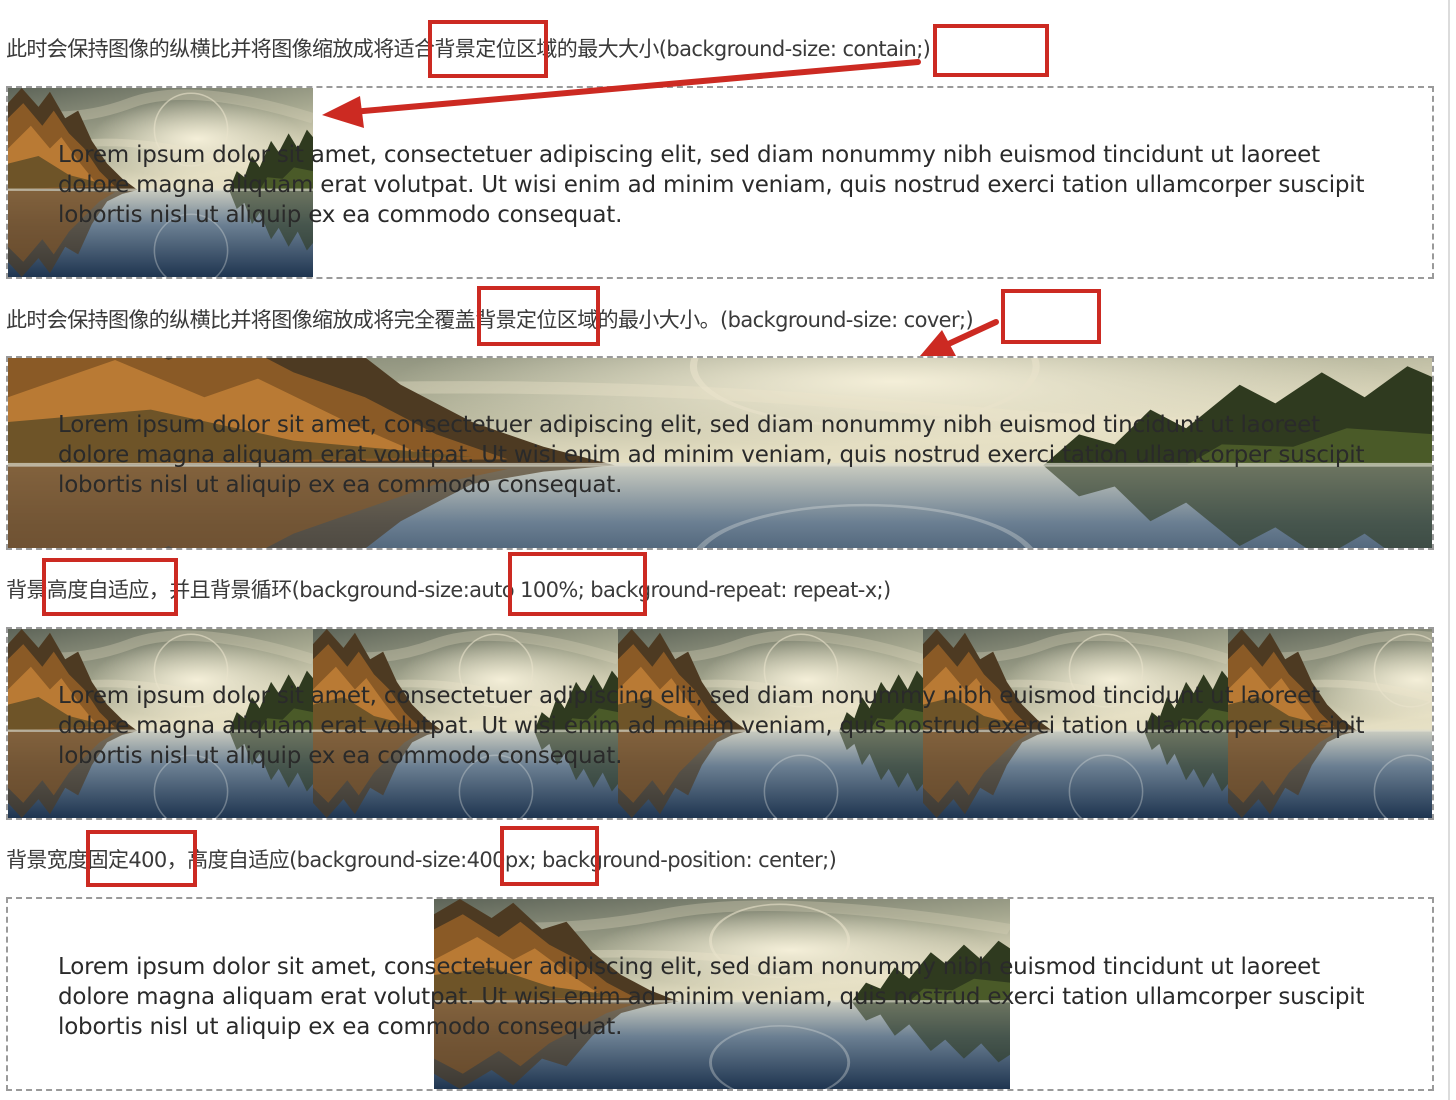  What do you see at coordinates (959, 337) in the screenshot?
I see `arrow-cover-to-image` at bounding box center [959, 337].